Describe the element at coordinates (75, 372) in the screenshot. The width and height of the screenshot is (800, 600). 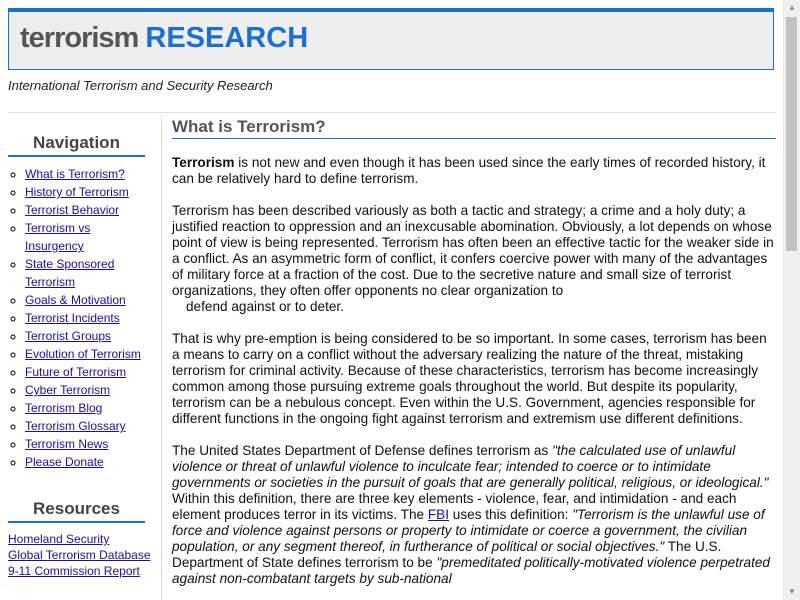
I see `nav-link-future-of-terrorism: Future of Terrorism` at that location.